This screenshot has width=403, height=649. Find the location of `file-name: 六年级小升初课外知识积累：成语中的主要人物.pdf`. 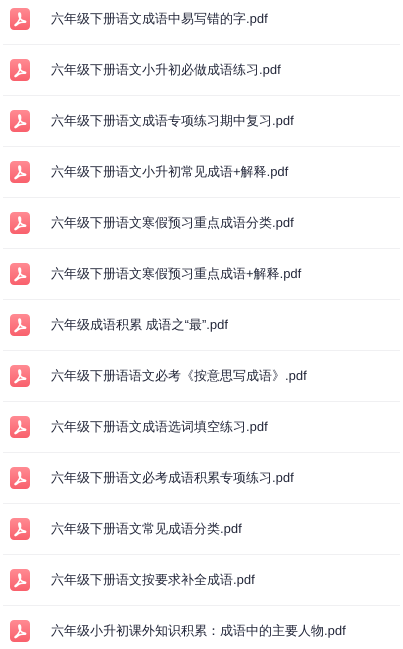

file-name: 六年级小升初课外知识积累：成语中的主要人物.pdf is located at coordinates (198, 631).